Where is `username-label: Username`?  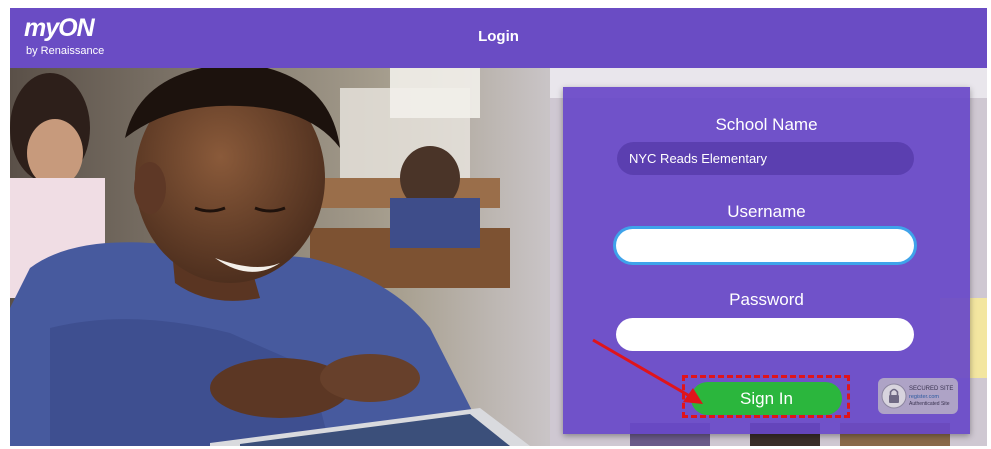
username-label: Username is located at coordinates (766, 211).